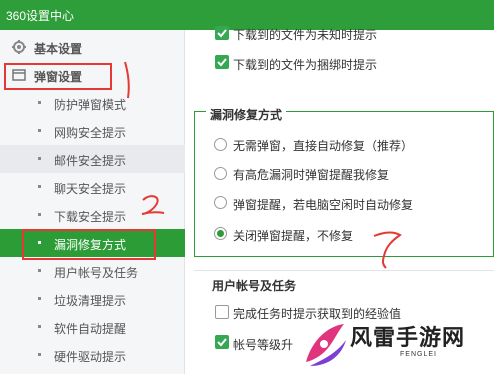  Describe the element at coordinates (220, 202) in the screenshot. I see `radio-idle-fix` at that location.